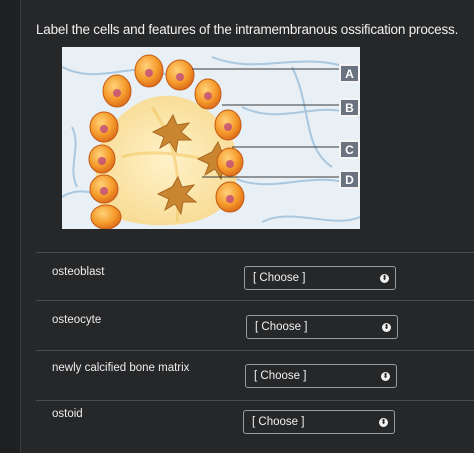 The image size is (474, 453). What do you see at coordinates (349, 73) in the screenshot?
I see `callout-a: A` at bounding box center [349, 73].